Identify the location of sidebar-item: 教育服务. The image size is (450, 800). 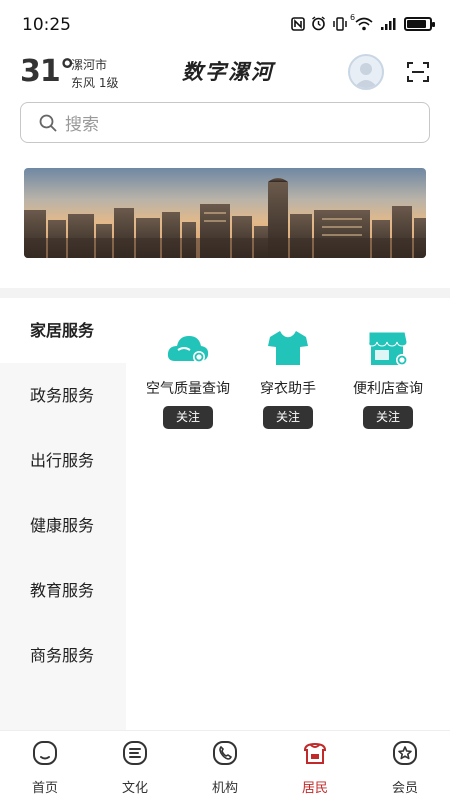
(63, 590).